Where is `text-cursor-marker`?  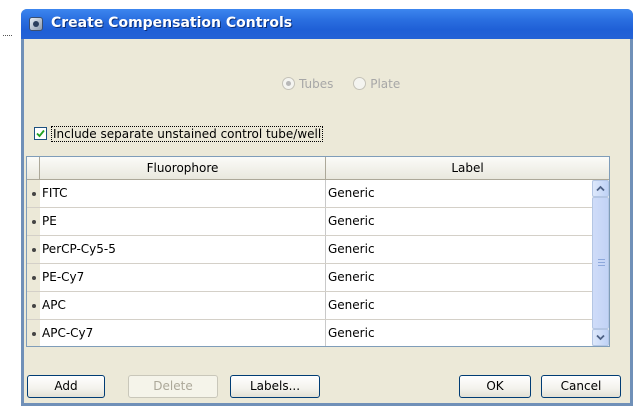 text-cursor-marker is located at coordinates (7, 36).